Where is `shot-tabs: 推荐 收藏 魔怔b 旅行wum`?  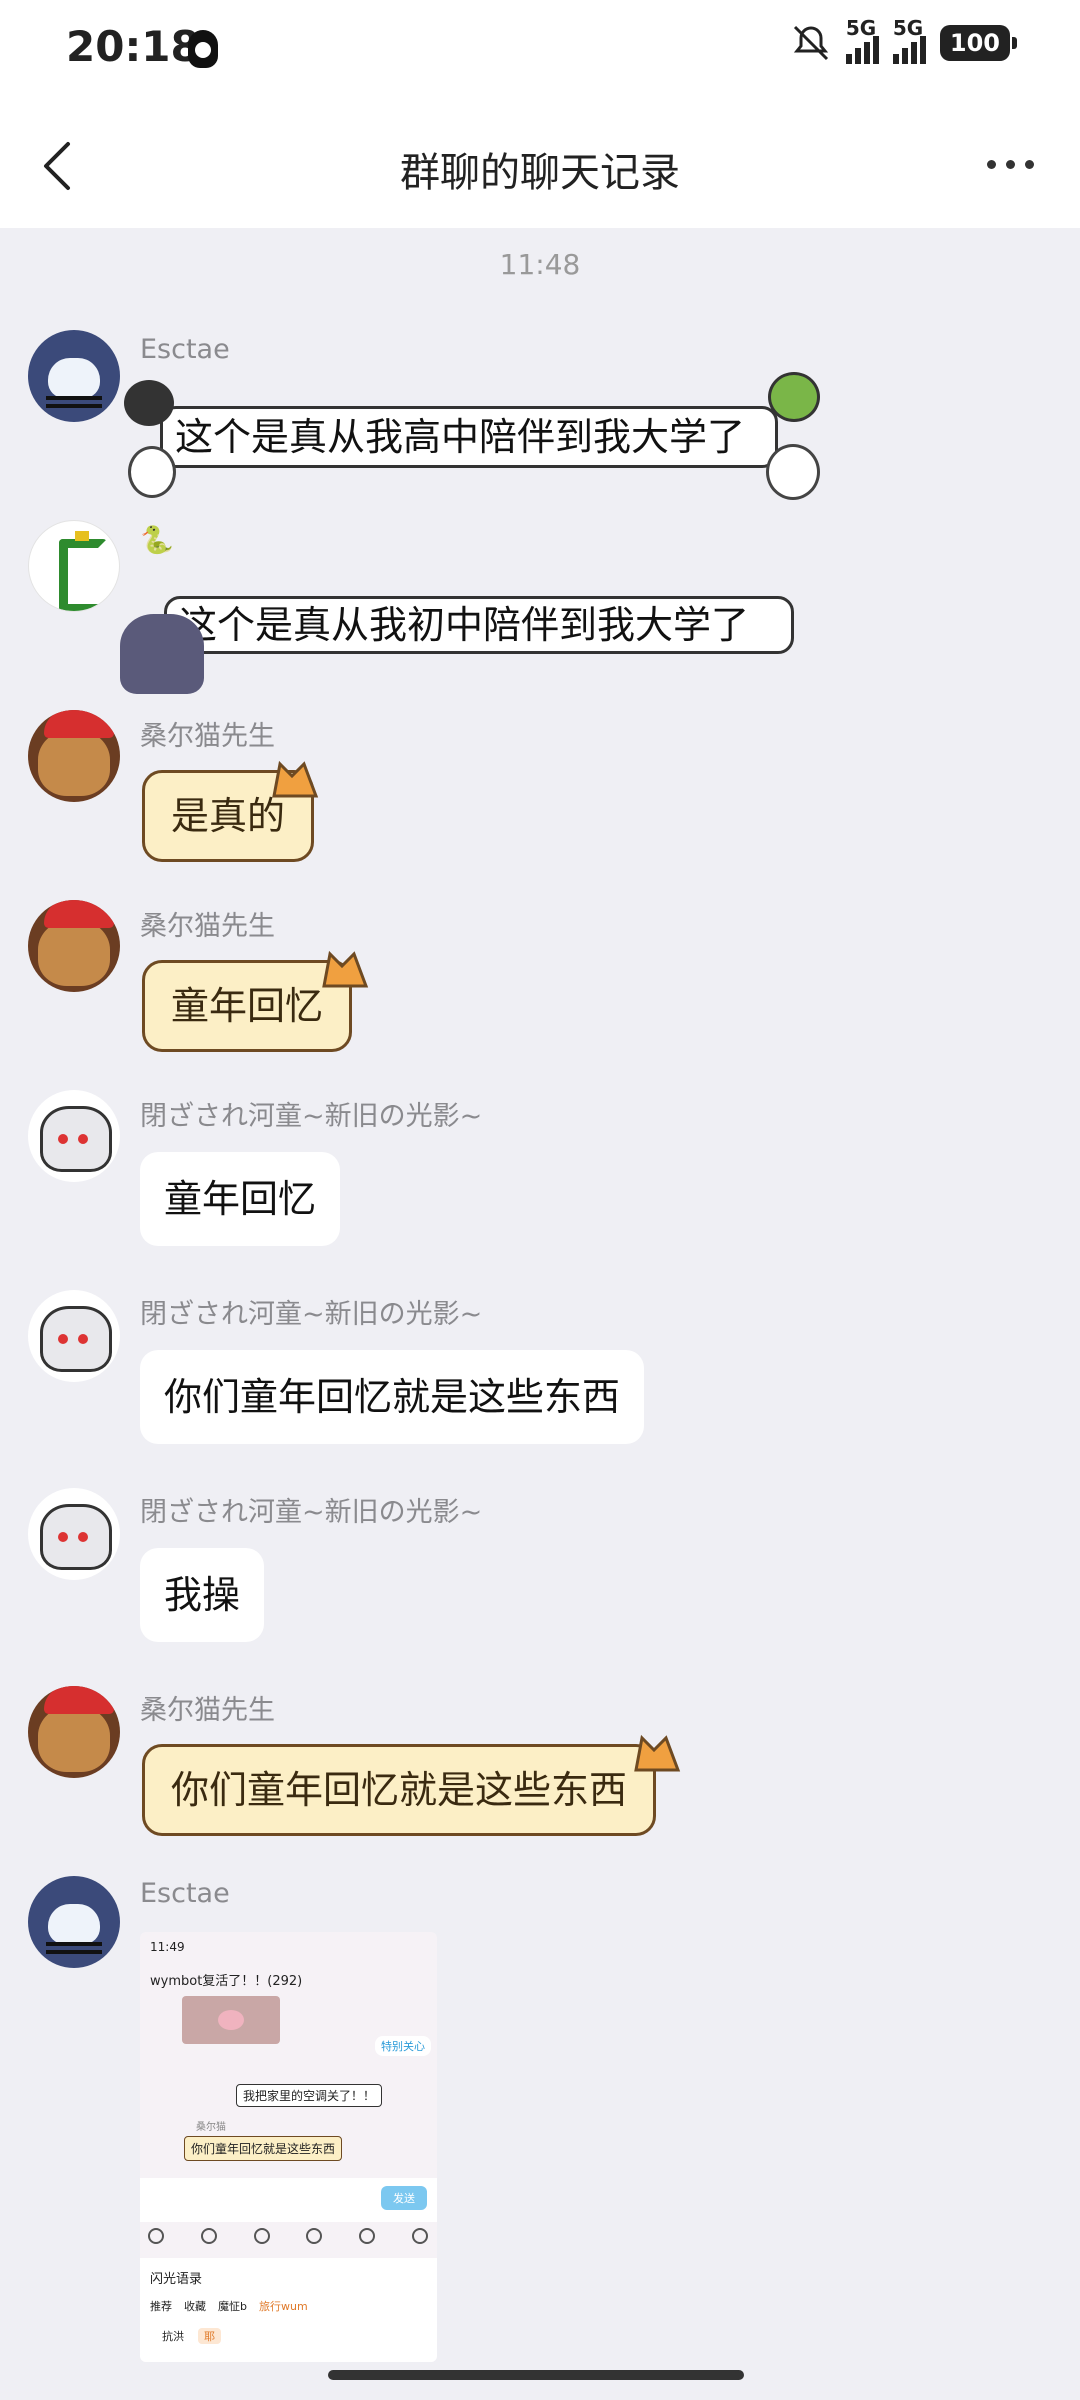 shot-tabs: 推荐 收藏 魔怔b 旅行wum is located at coordinates (229, 2306).